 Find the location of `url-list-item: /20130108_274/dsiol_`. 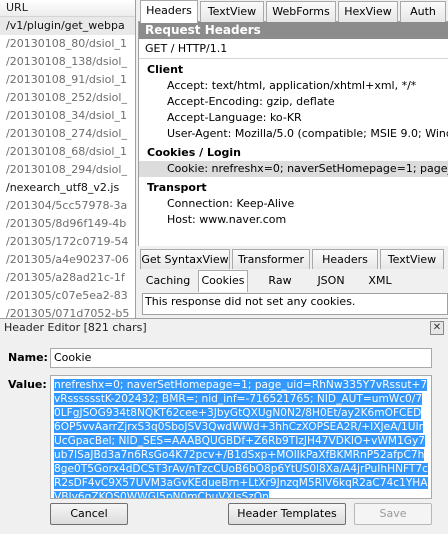

url-list-item: /20130108_274/dsiol_ is located at coordinates (67, 134).